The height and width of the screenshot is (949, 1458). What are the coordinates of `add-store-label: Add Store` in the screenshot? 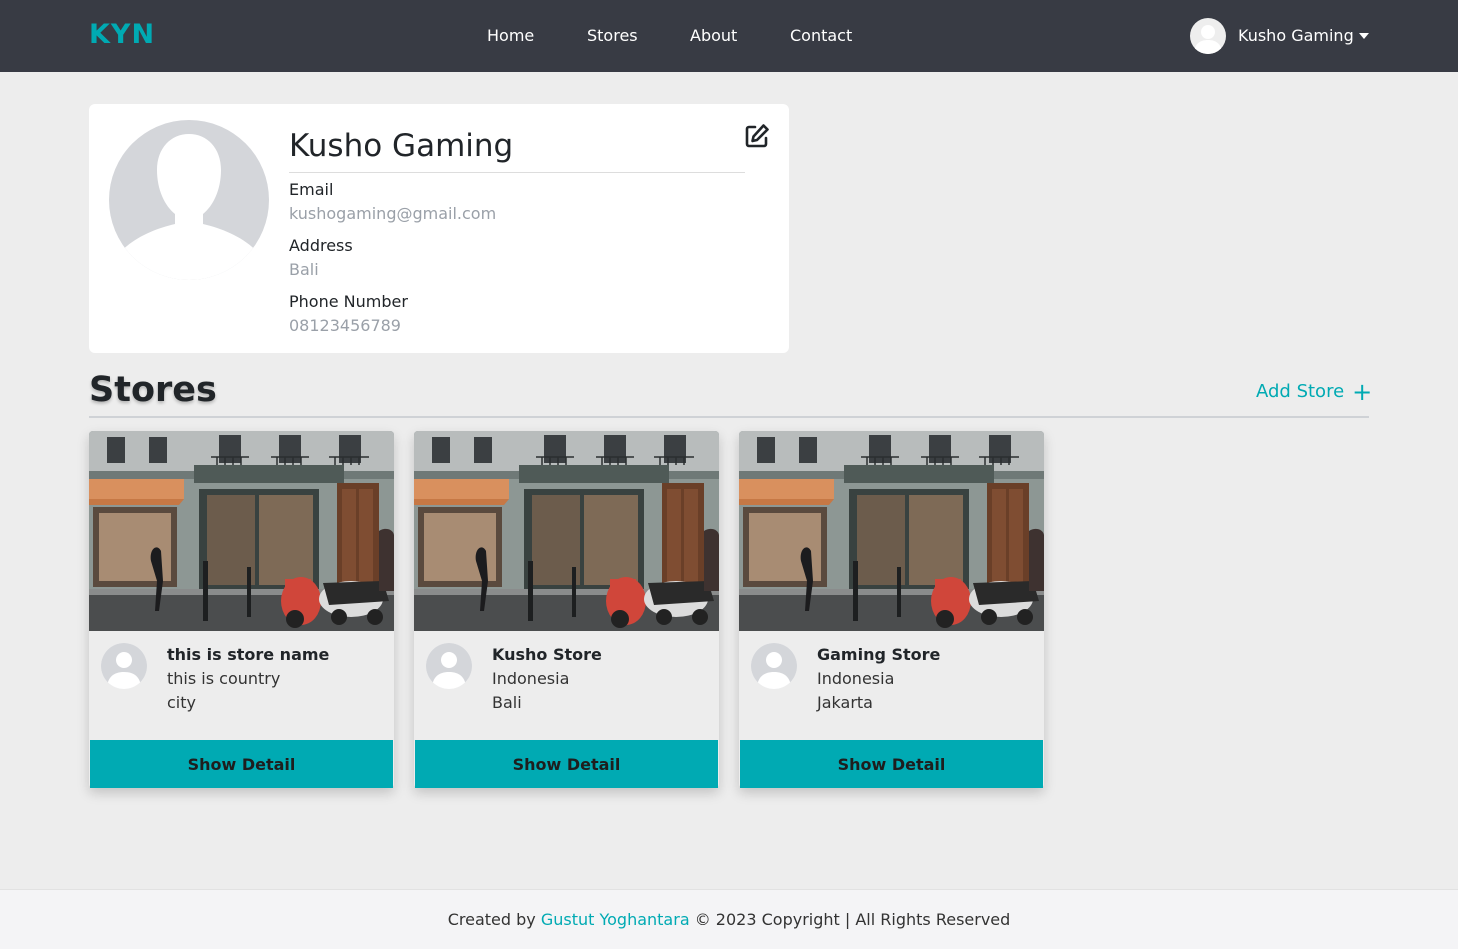 It's located at (1300, 391).